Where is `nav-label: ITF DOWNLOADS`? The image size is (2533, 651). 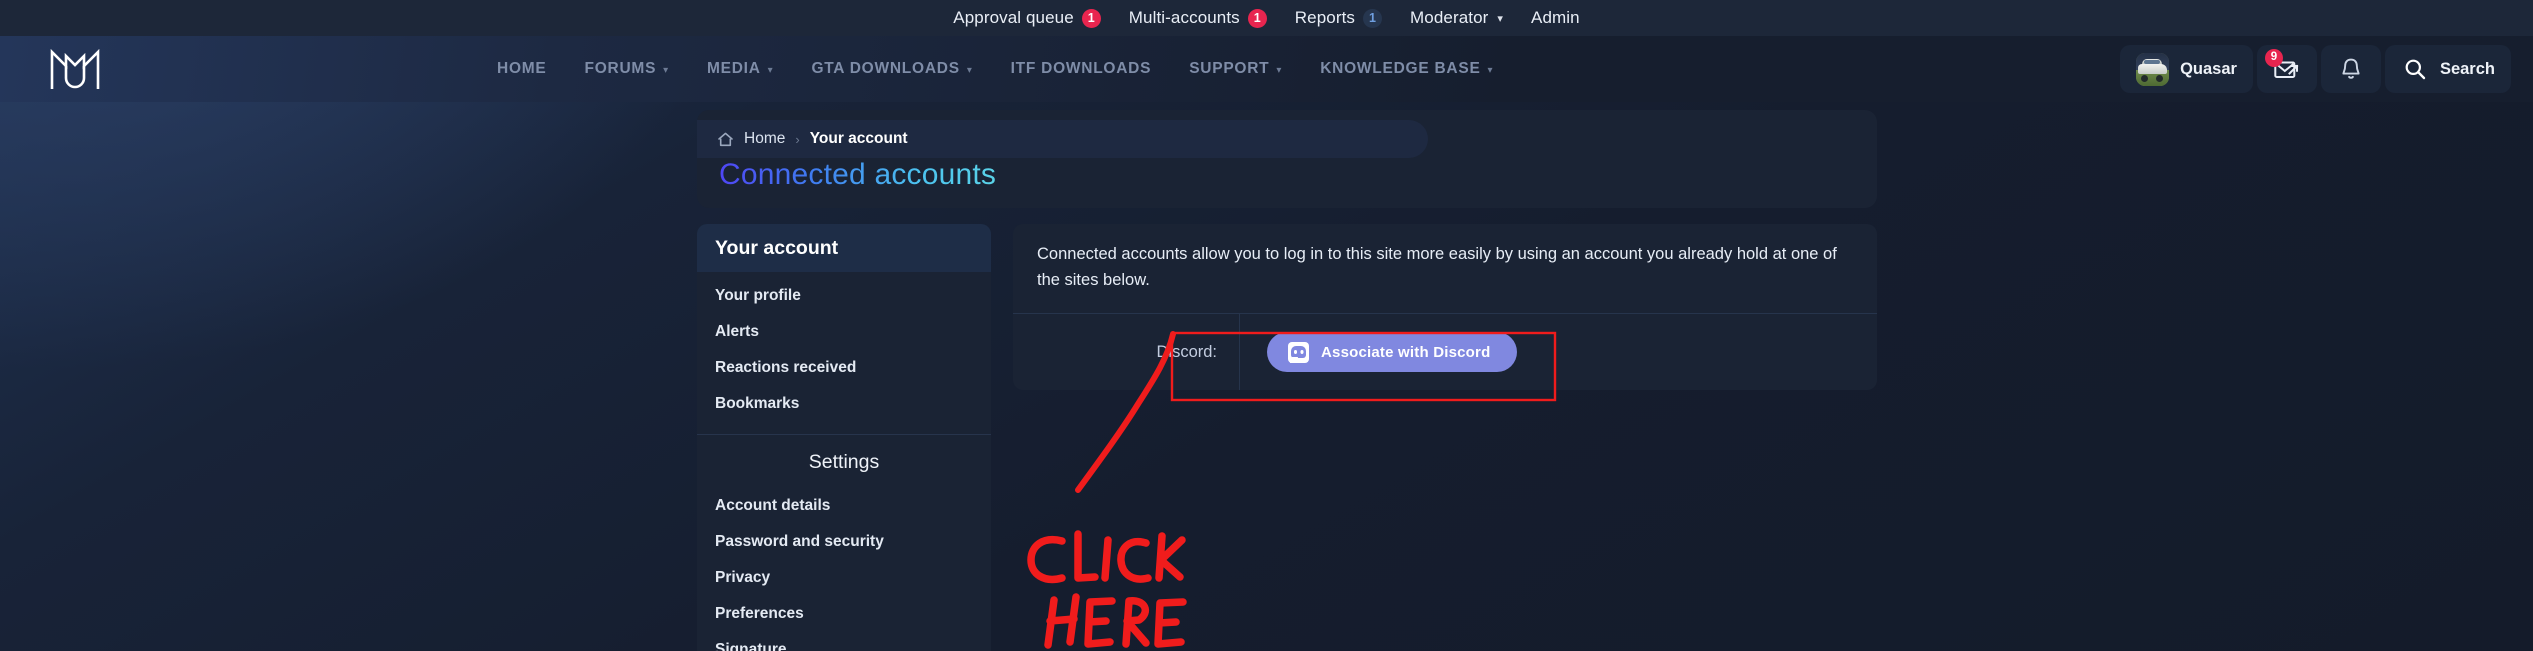
nav-label: ITF DOWNLOADS is located at coordinates (1081, 68).